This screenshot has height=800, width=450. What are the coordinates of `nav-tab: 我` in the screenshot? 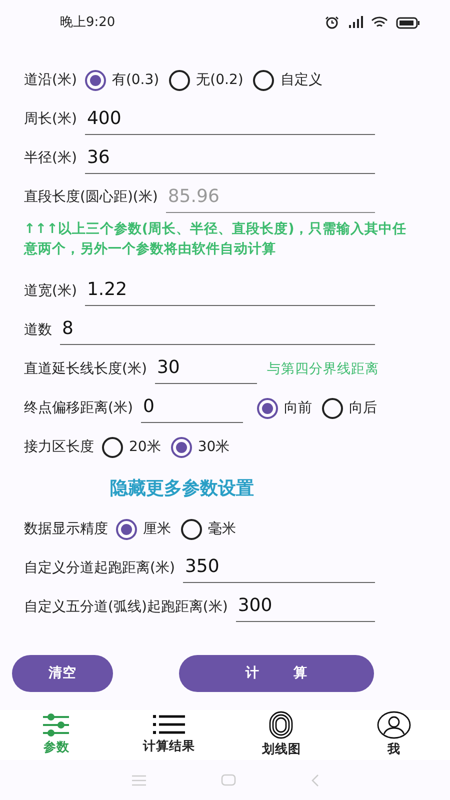 It's located at (394, 735).